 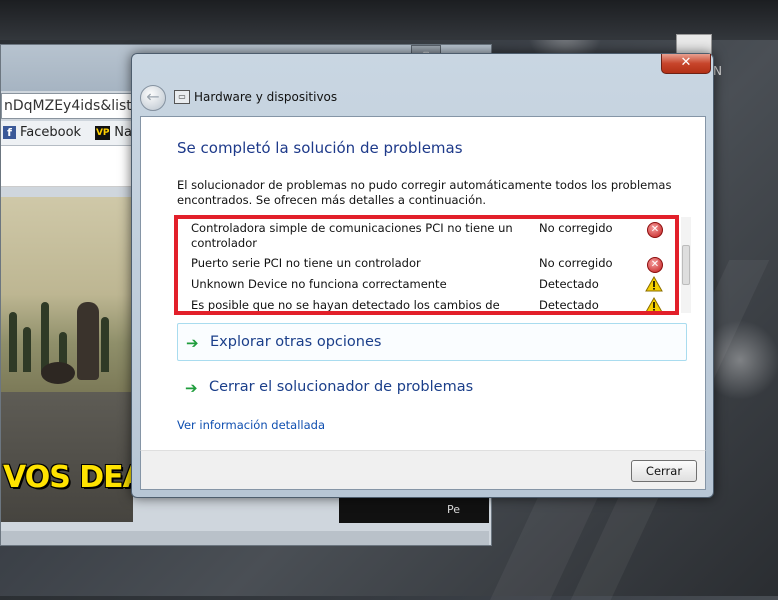 I want to click on bookmarks-bar: fFacebook VPNaru, so click(x=71, y=133).